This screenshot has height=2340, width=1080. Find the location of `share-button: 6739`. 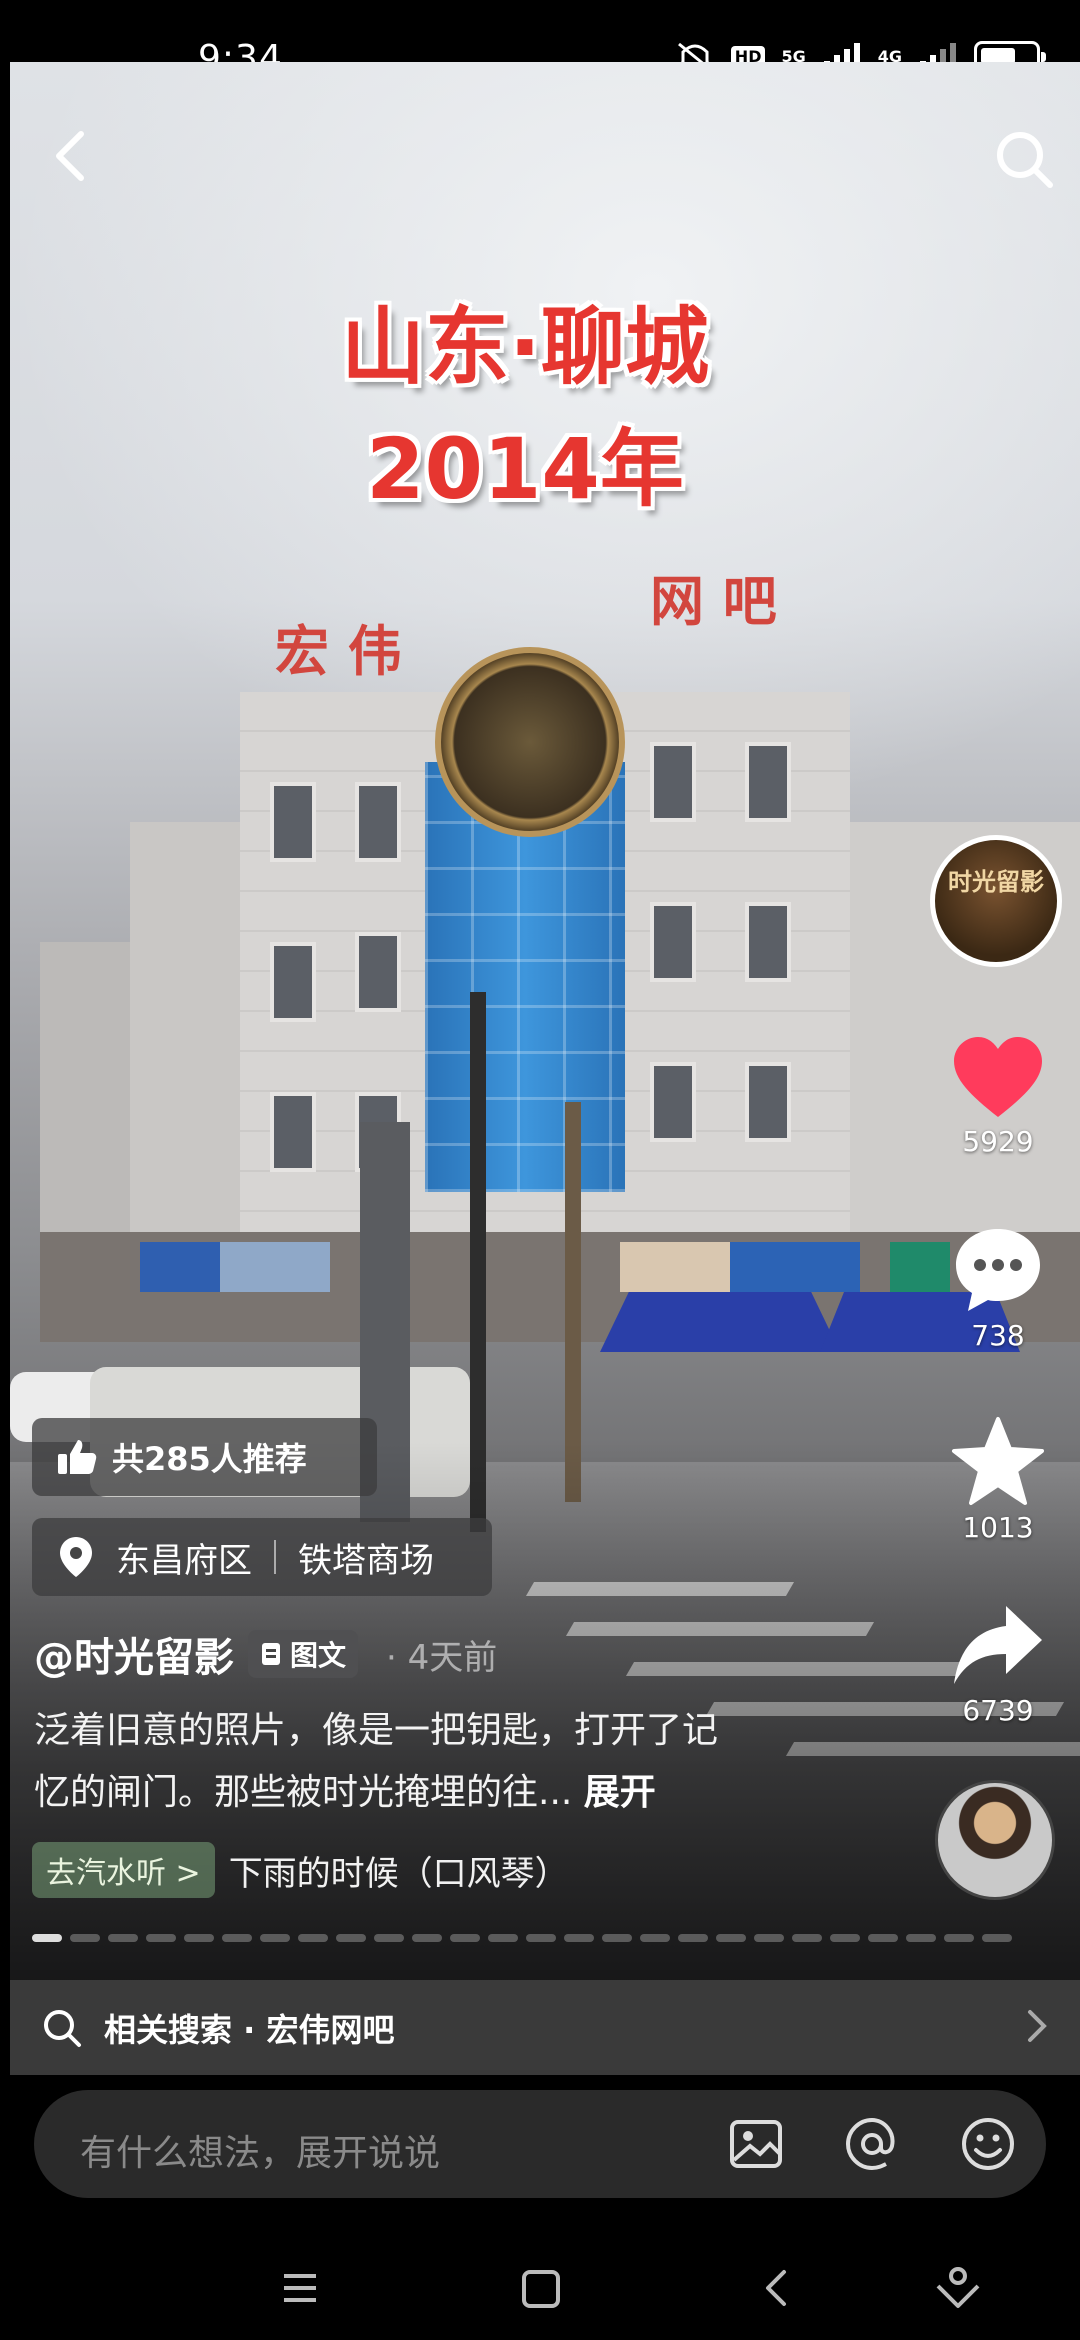

share-button: 6739 is located at coordinates (998, 1663).